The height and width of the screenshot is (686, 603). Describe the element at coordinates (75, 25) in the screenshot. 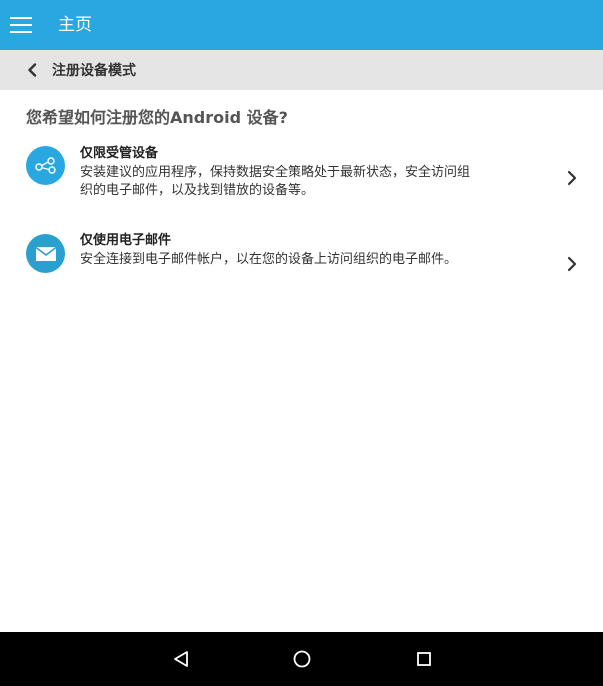

I see `app-bar-title: 主页` at that location.